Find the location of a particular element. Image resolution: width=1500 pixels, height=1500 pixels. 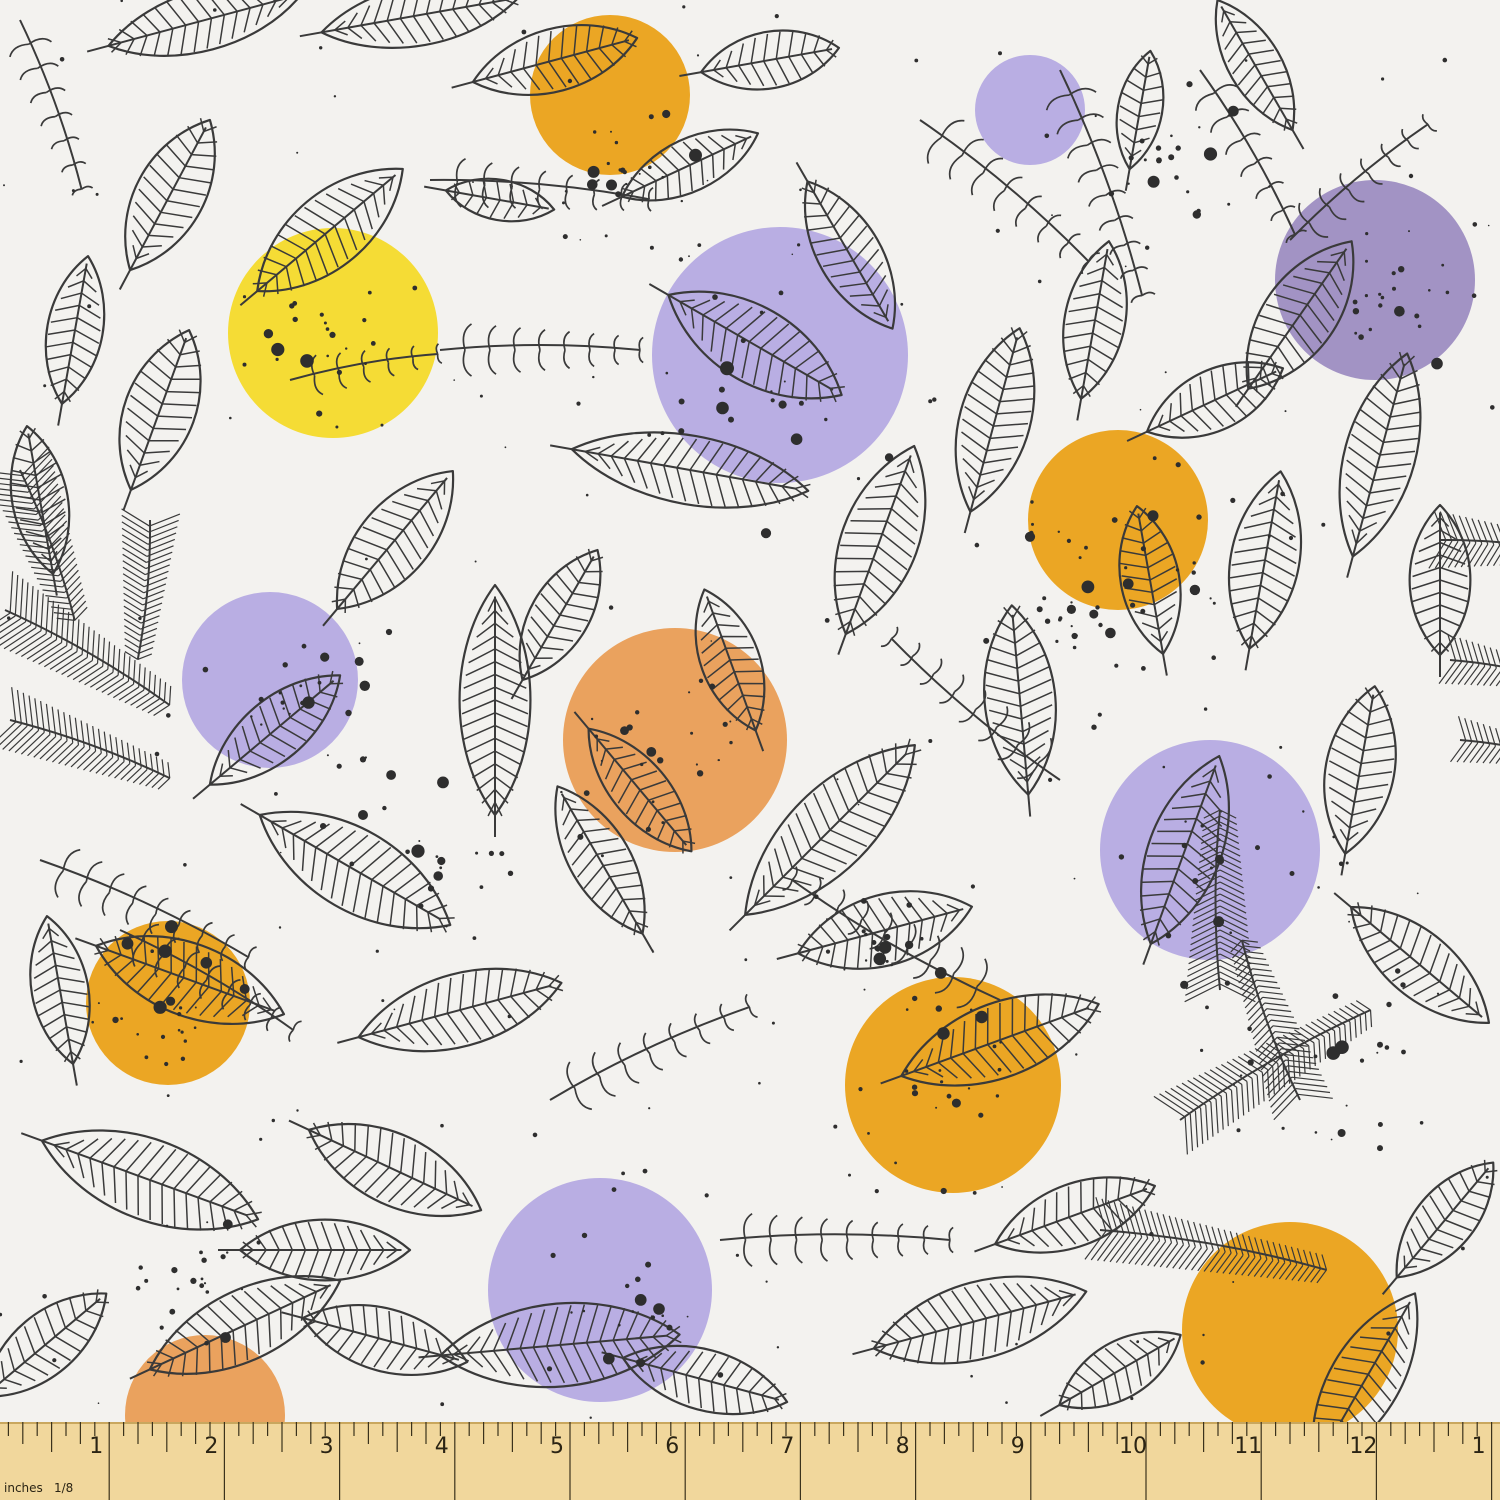

ruler-number: 9 is located at coordinates (1018, 1446).